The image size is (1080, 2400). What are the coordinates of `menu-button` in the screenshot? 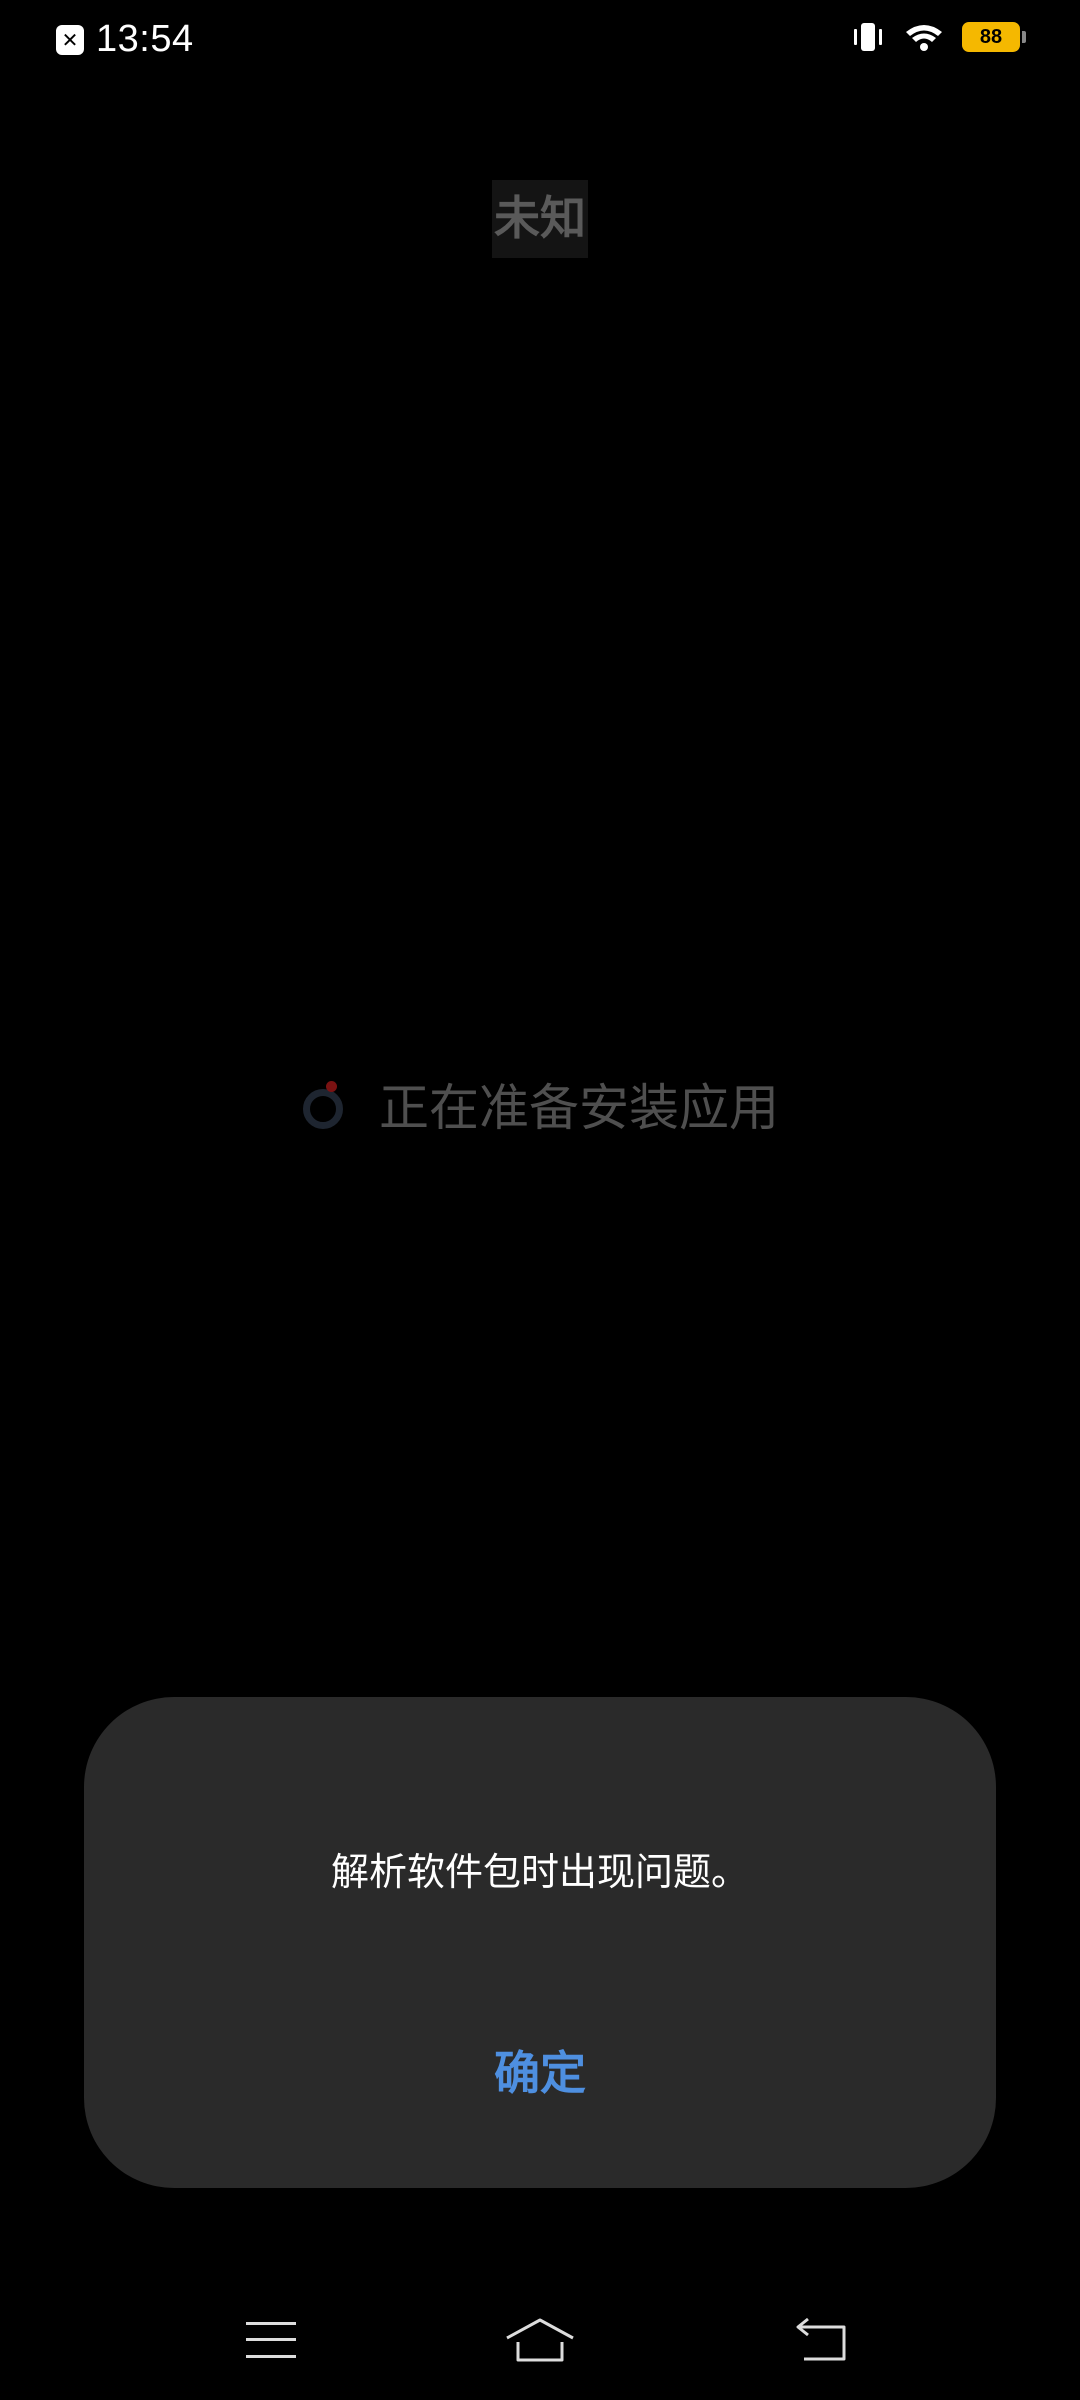 It's located at (271, 2340).